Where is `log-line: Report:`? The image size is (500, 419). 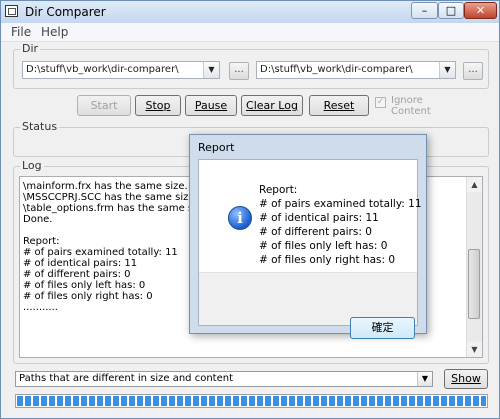 log-line: Report: is located at coordinates (41, 241).